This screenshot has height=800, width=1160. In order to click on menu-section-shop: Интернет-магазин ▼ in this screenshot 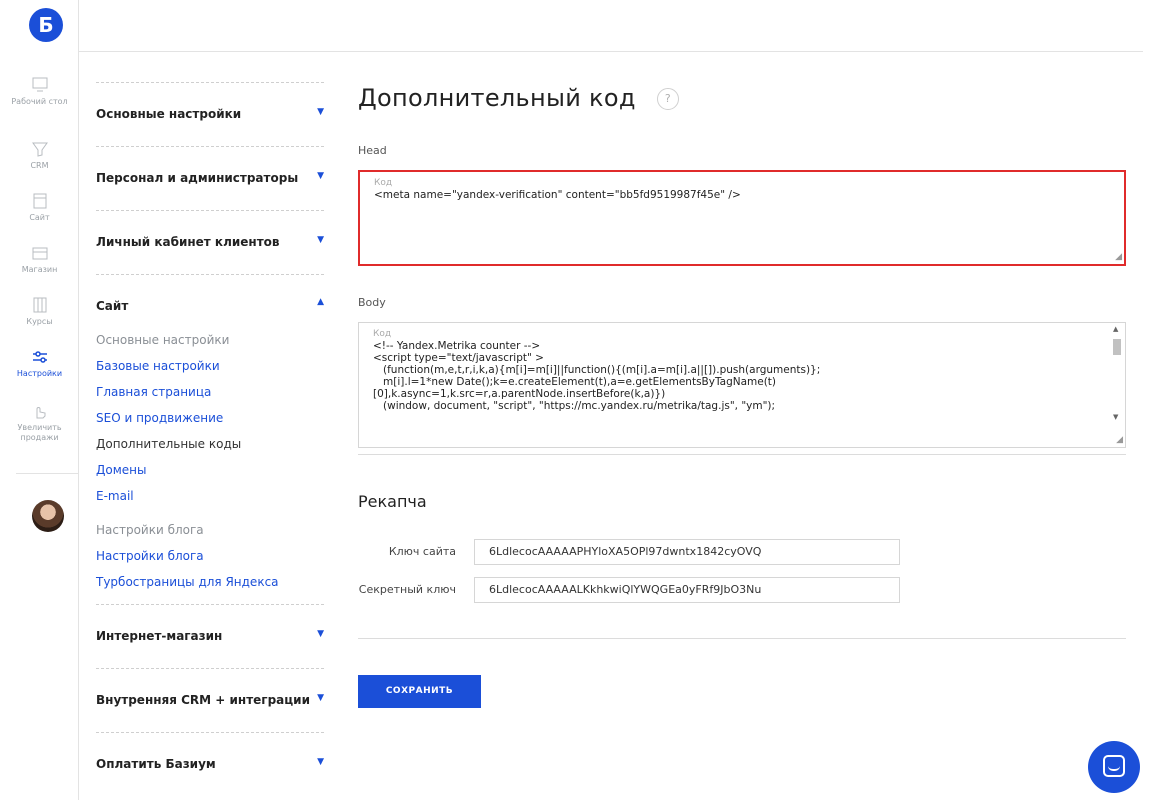, I will do `click(210, 636)`.